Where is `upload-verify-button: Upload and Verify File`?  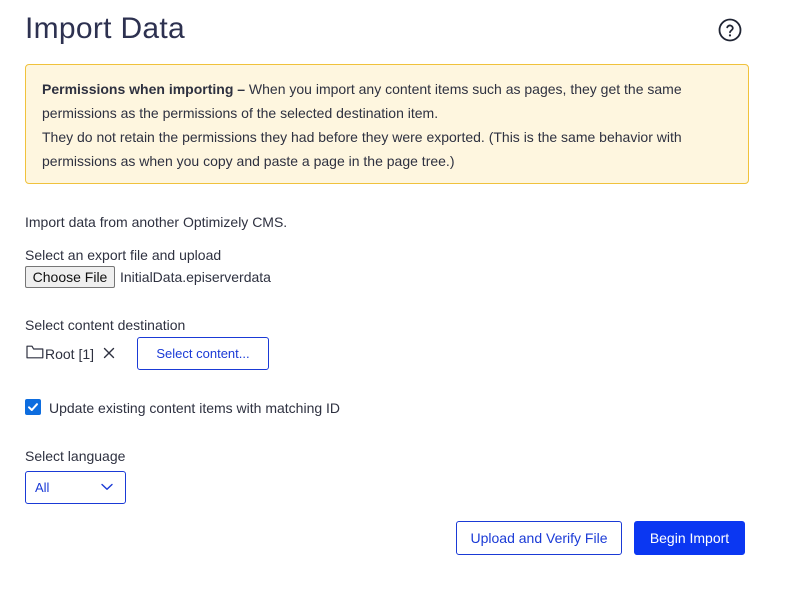 upload-verify-button: Upload and Verify File is located at coordinates (539, 538).